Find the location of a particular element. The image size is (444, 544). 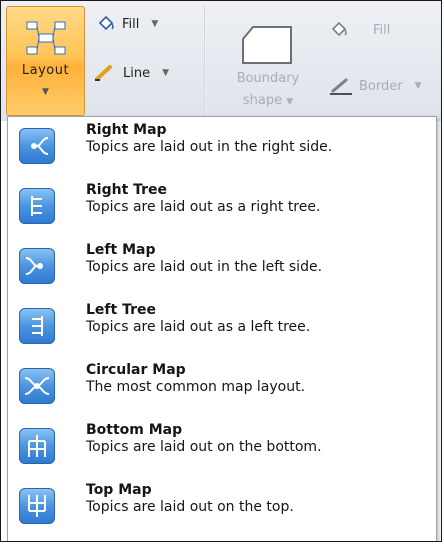

boundary-shape-button: Boundary shape ▼ is located at coordinates (268, 90).